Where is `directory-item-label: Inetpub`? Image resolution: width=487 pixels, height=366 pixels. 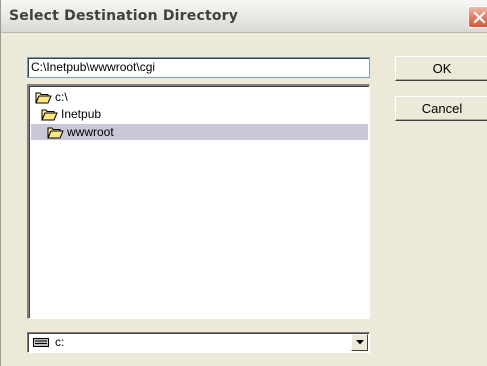
directory-item-label: Inetpub is located at coordinates (81, 114).